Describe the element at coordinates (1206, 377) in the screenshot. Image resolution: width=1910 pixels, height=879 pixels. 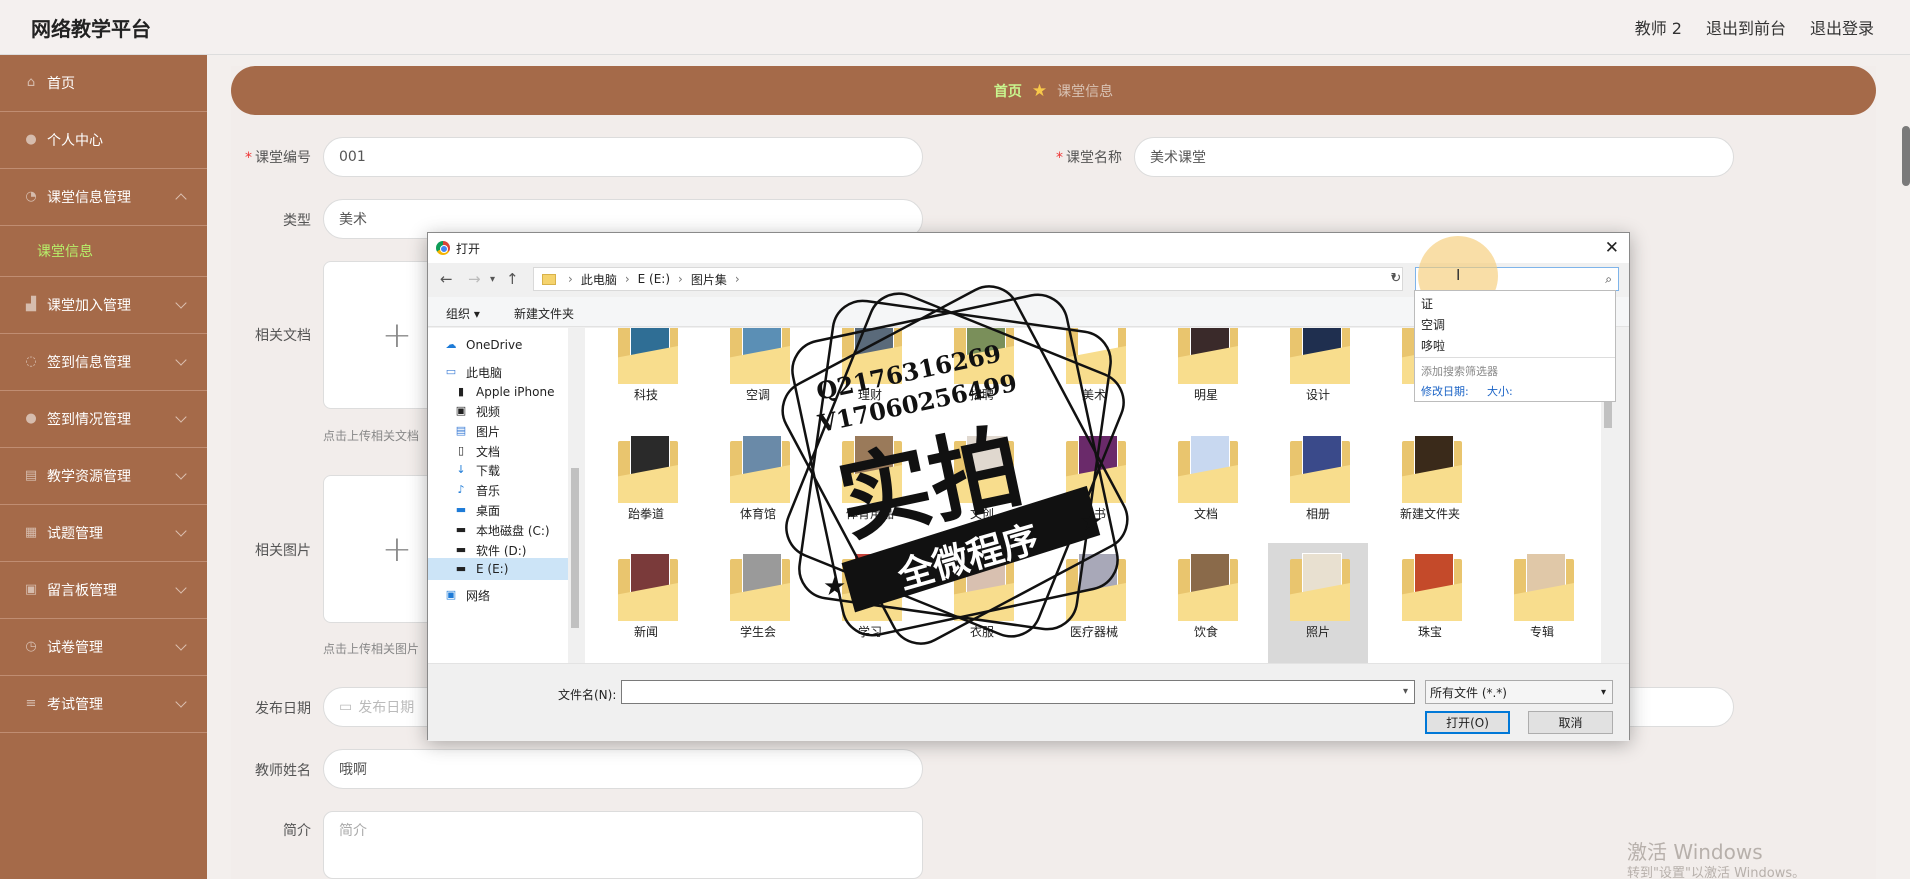
I see `folder-tile: 明星` at that location.